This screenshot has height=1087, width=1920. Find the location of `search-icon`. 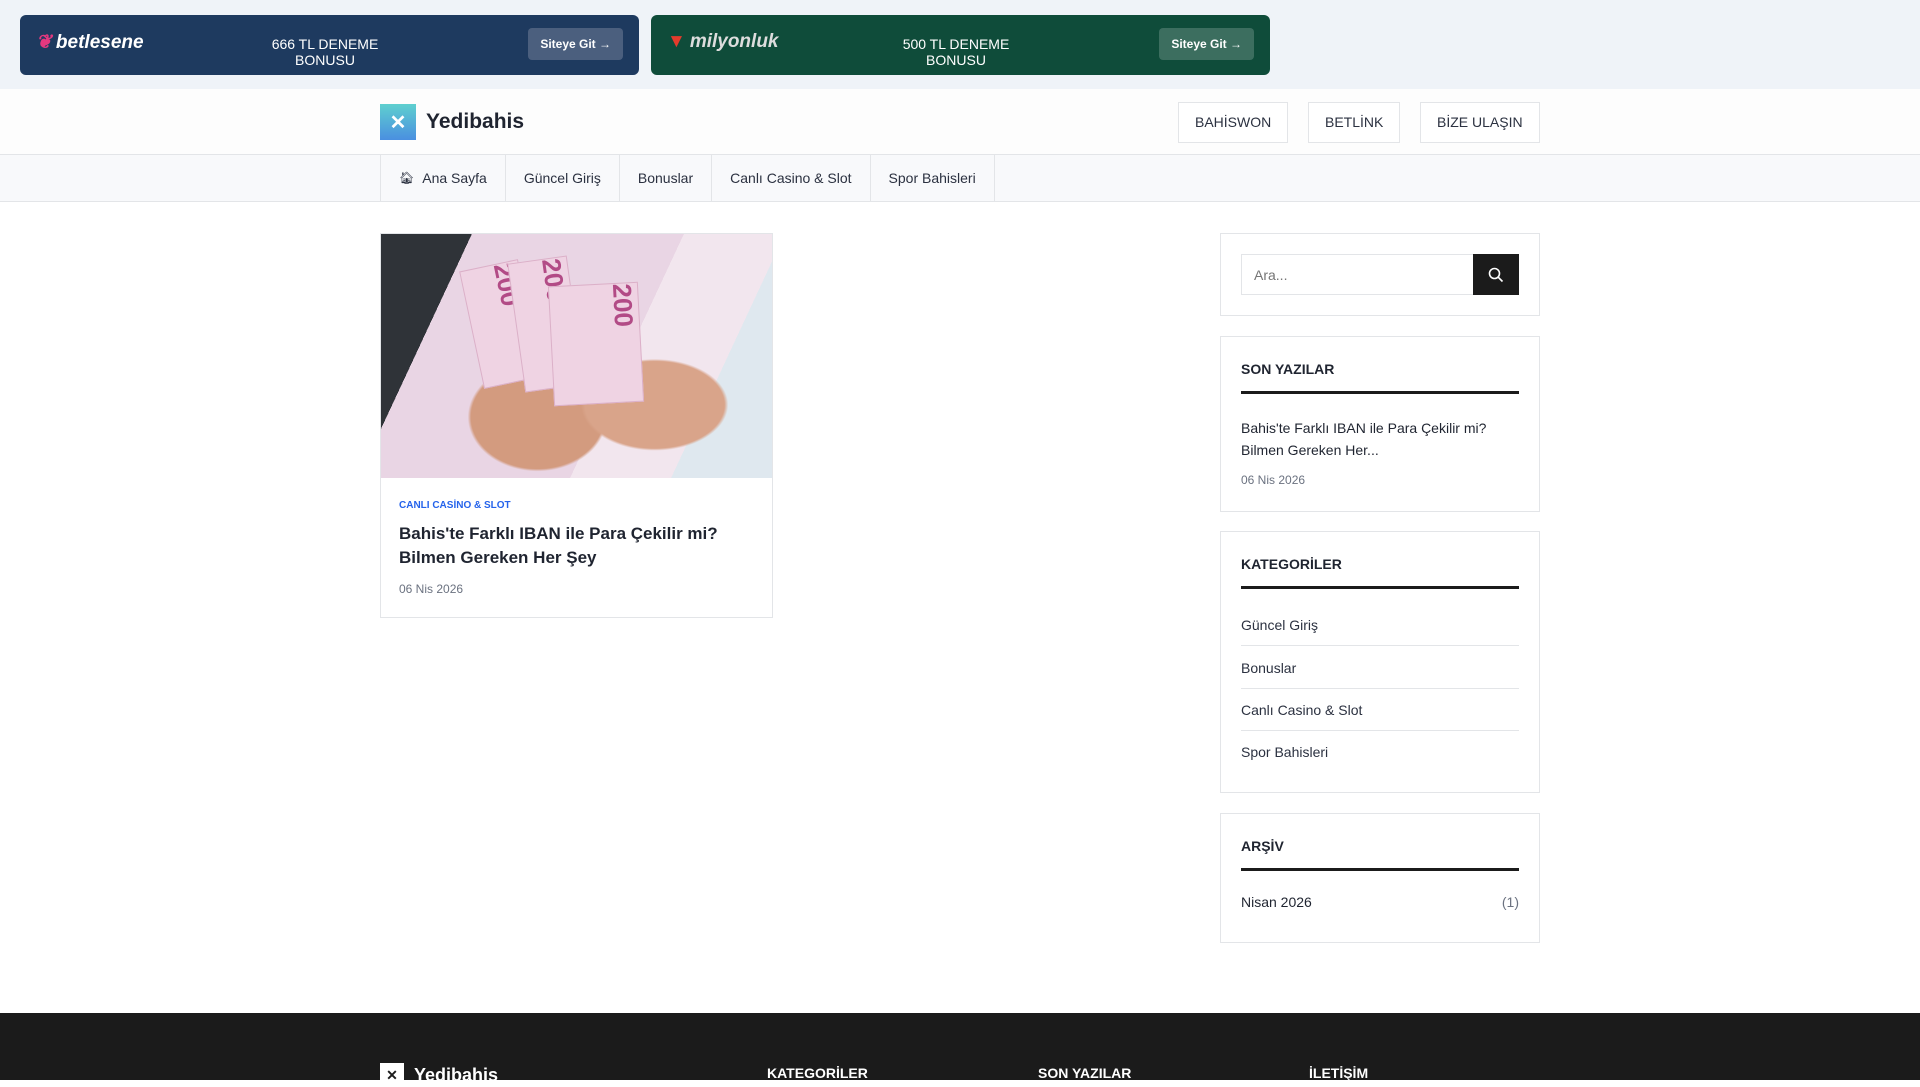

search-icon is located at coordinates (1496, 274).